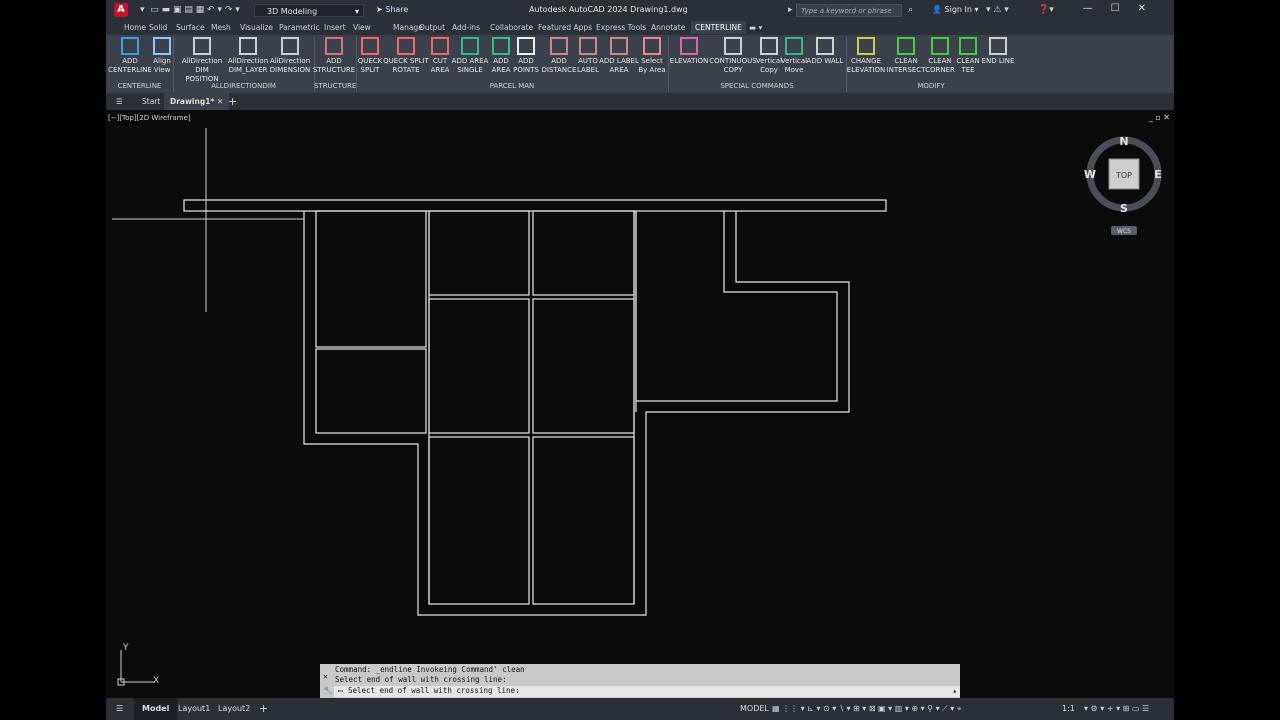 The height and width of the screenshot is (720, 1280). I want to click on share-button: ➤ Share, so click(392, 9).